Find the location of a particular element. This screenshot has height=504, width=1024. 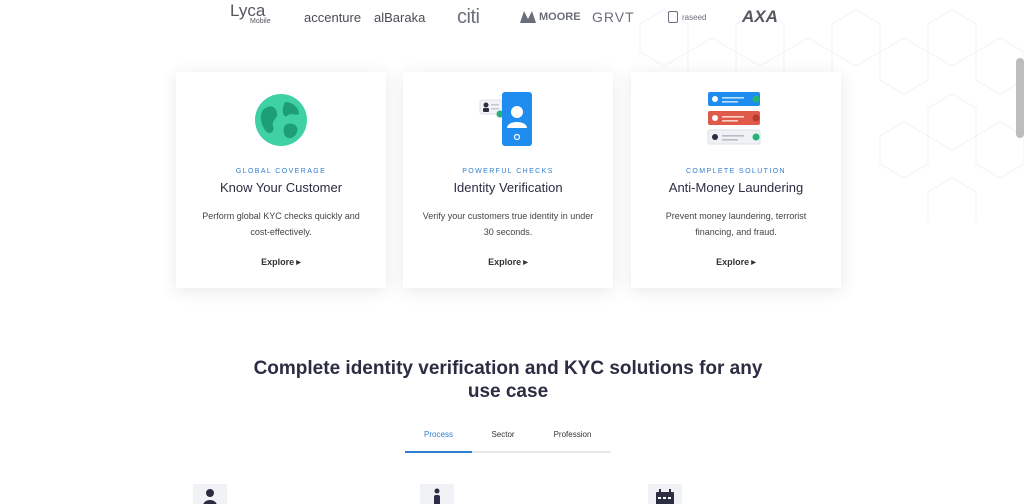

calendar-icon is located at coordinates (665, 494).